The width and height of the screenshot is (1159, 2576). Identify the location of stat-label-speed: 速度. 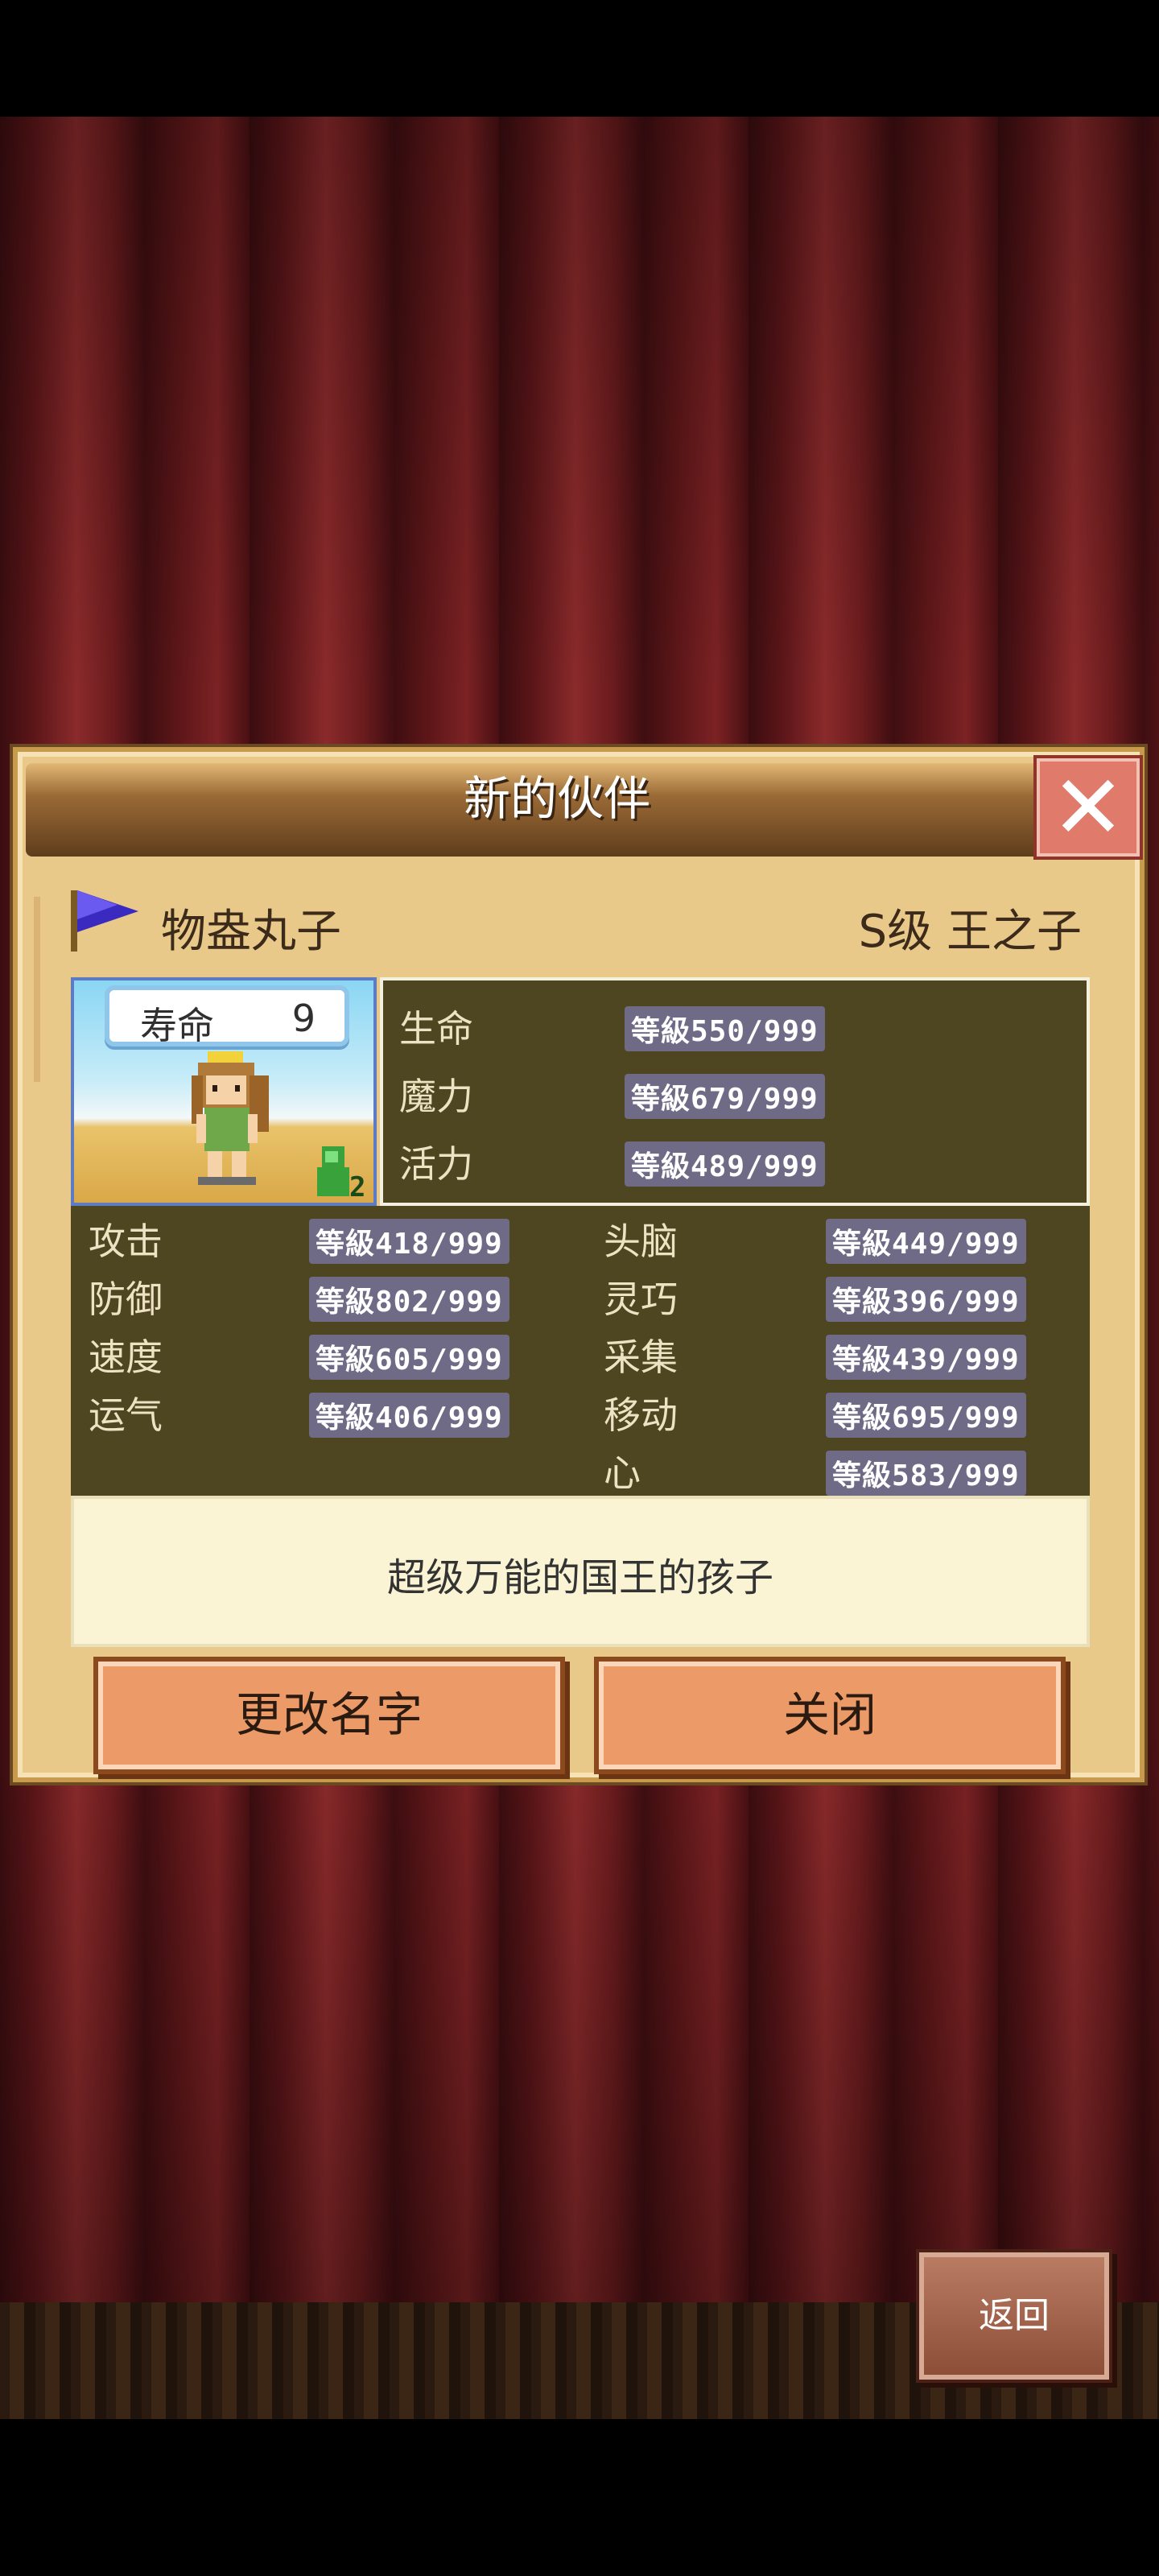
(126, 1357).